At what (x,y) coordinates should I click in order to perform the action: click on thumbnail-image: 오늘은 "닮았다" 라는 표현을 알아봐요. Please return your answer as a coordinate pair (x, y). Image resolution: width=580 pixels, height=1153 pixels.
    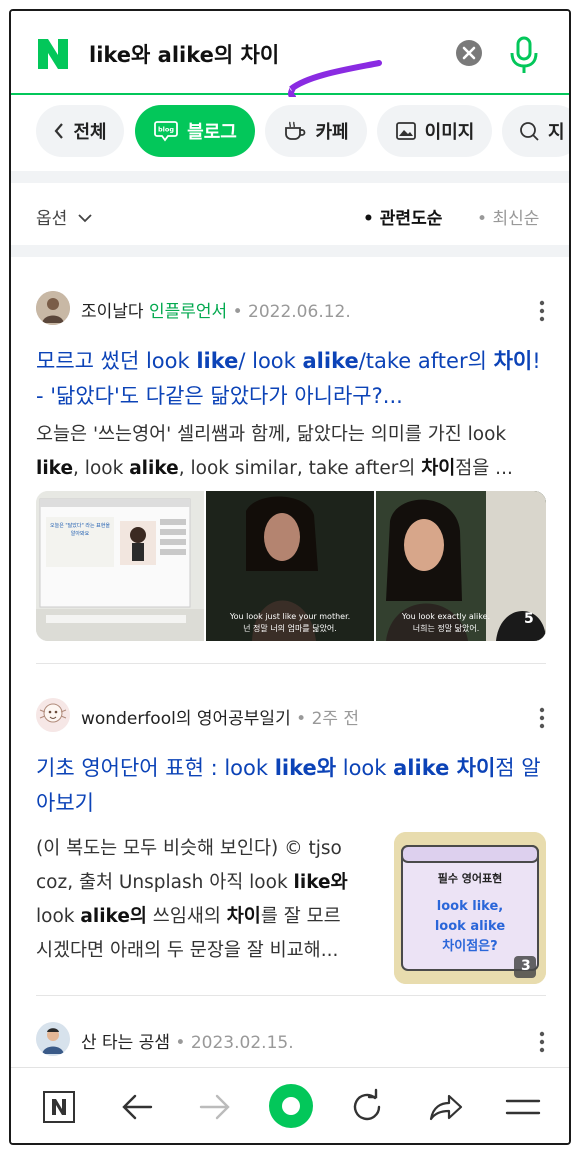
    Looking at the image, I should click on (120, 566).